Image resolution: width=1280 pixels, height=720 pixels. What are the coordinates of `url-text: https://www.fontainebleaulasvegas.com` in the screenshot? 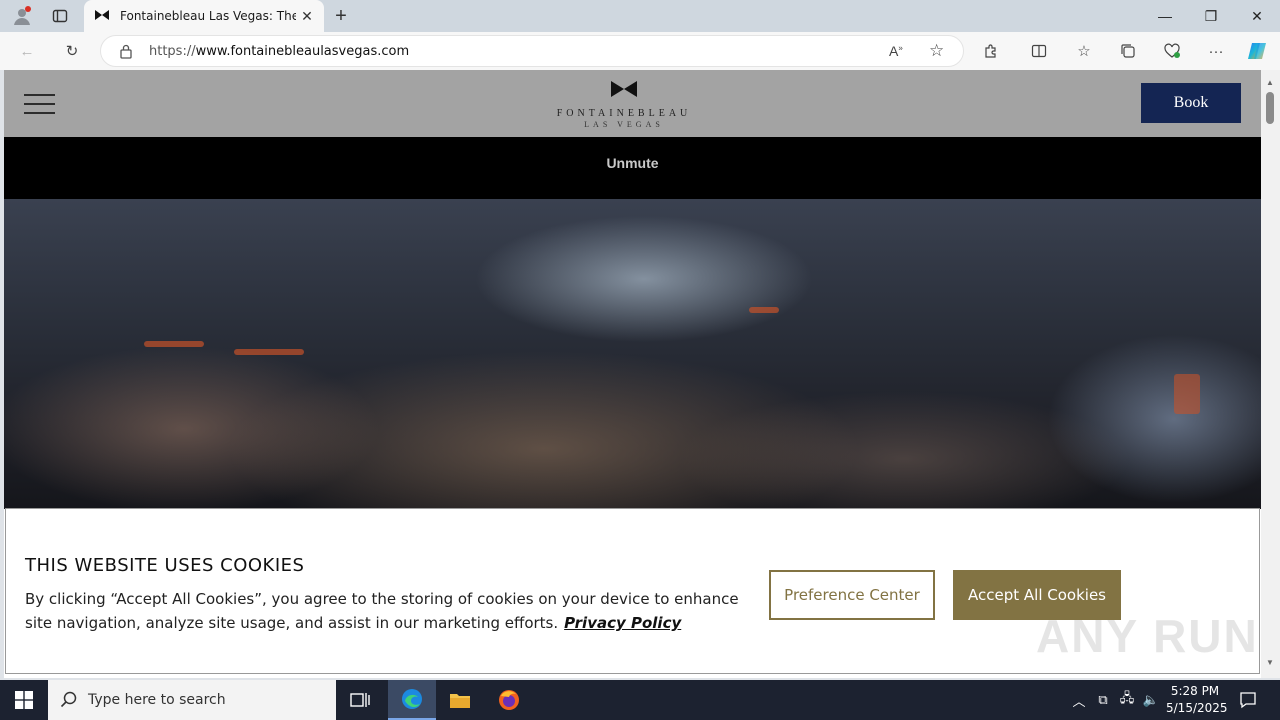 It's located at (279, 51).